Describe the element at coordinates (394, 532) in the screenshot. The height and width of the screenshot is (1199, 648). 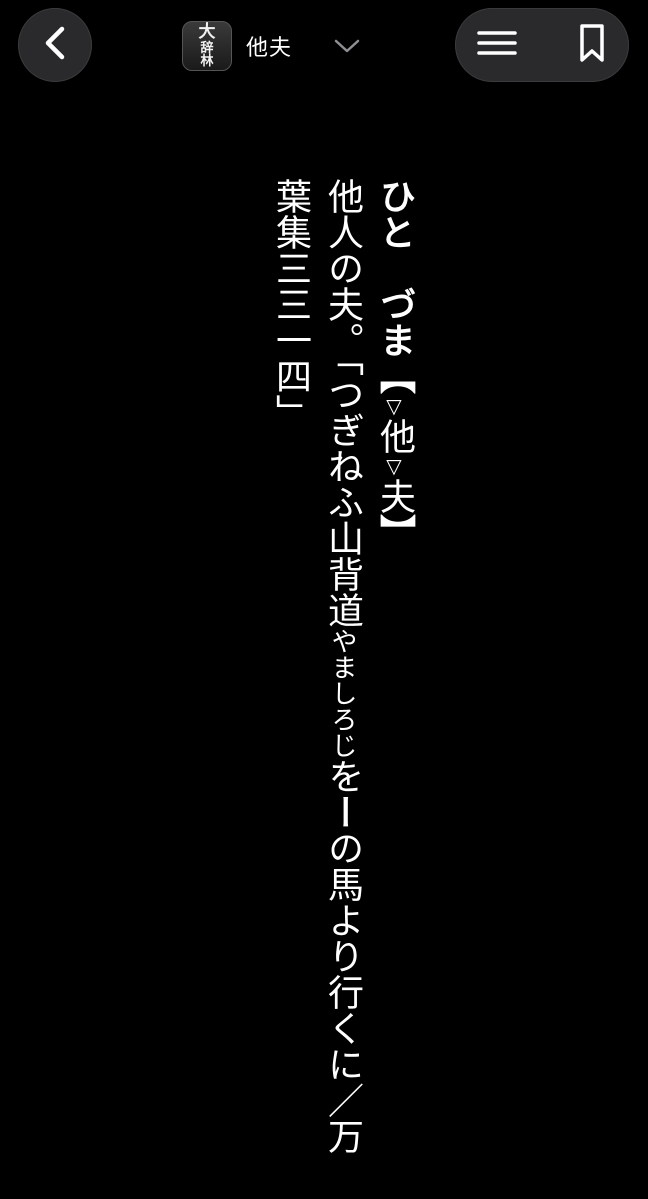
I see `bracket-close: 】` at that location.